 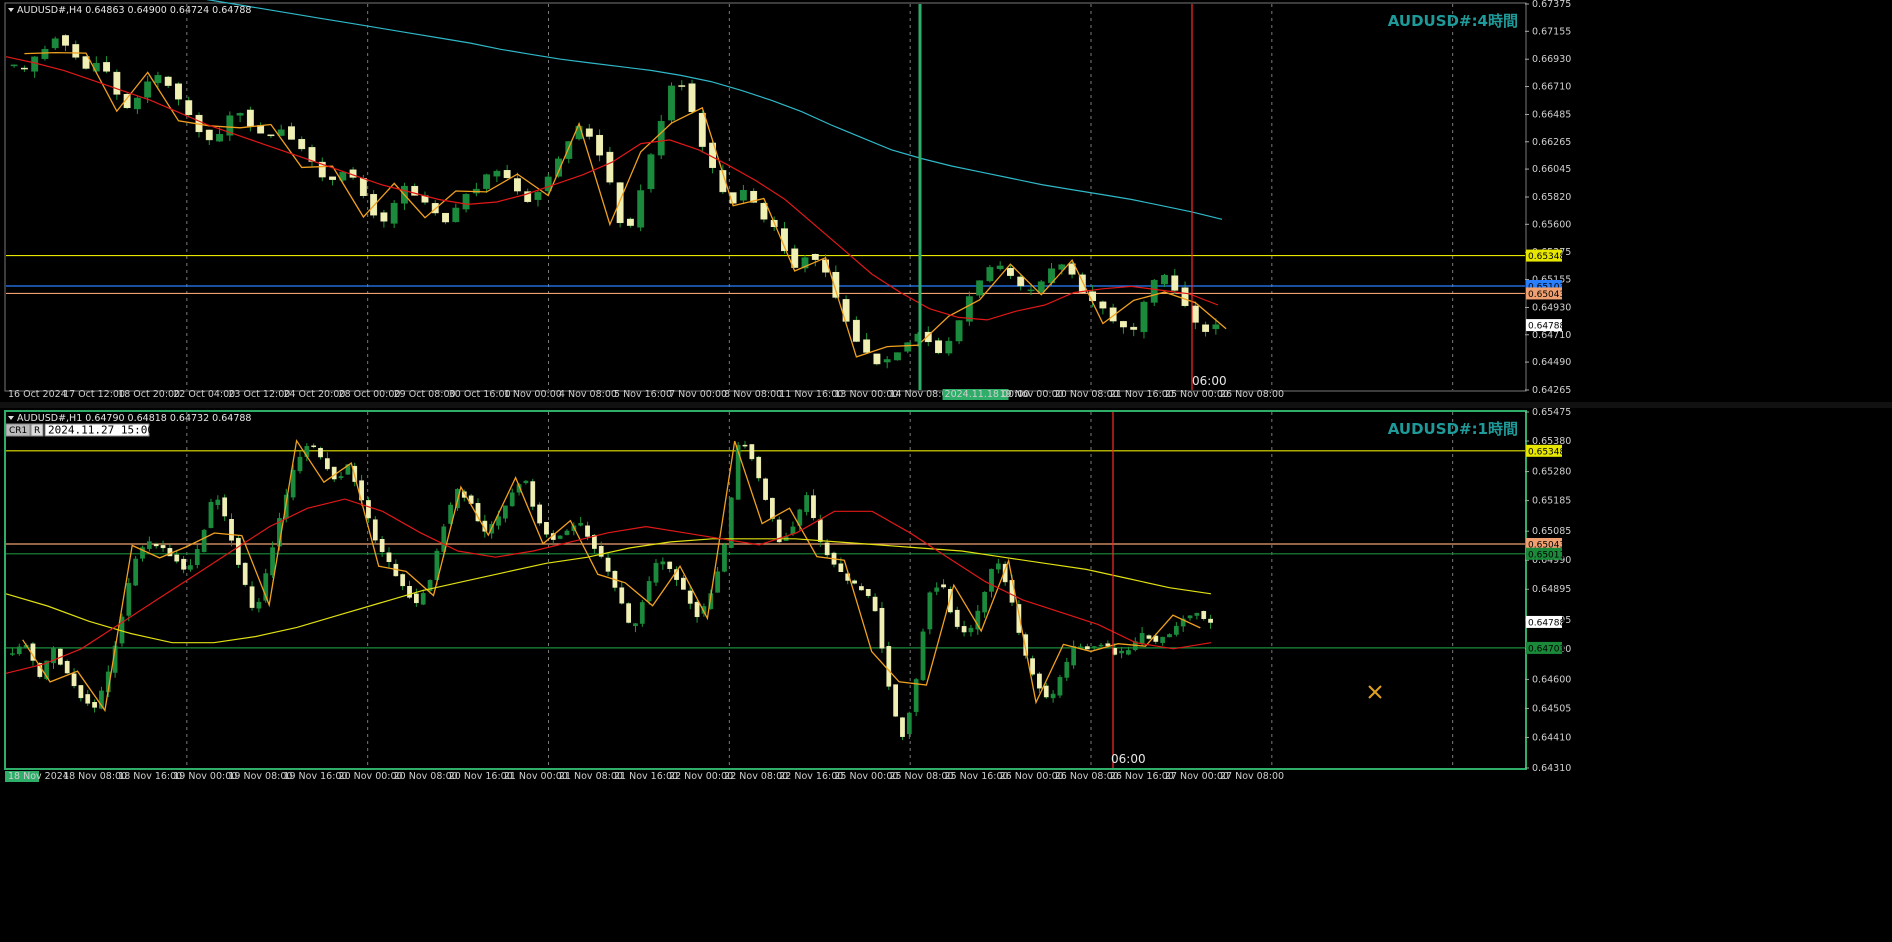 I want to click on price-level-tag: 0.65348, so click(x=1545, y=255).